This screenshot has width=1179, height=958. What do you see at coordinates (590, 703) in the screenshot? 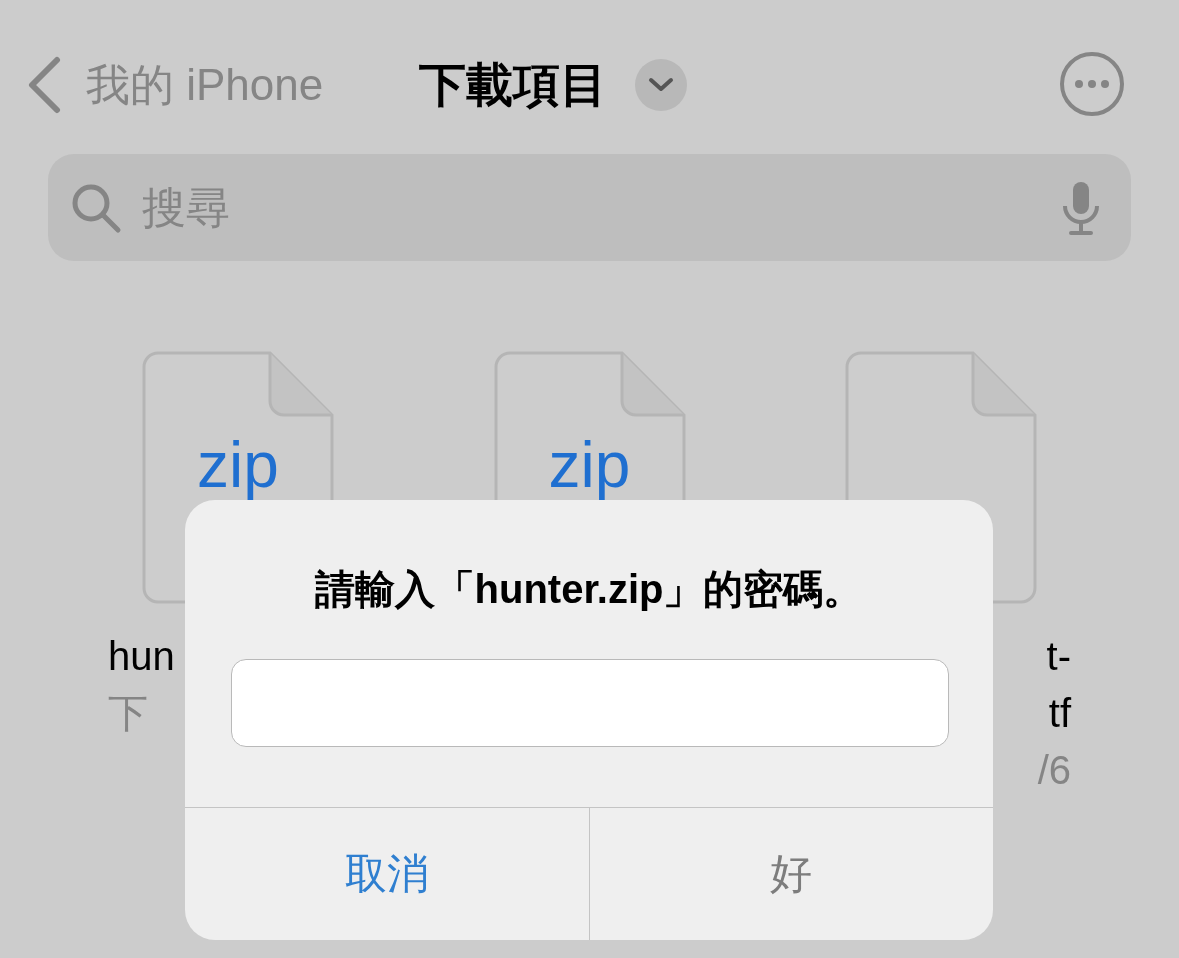
I see `password-field` at bounding box center [590, 703].